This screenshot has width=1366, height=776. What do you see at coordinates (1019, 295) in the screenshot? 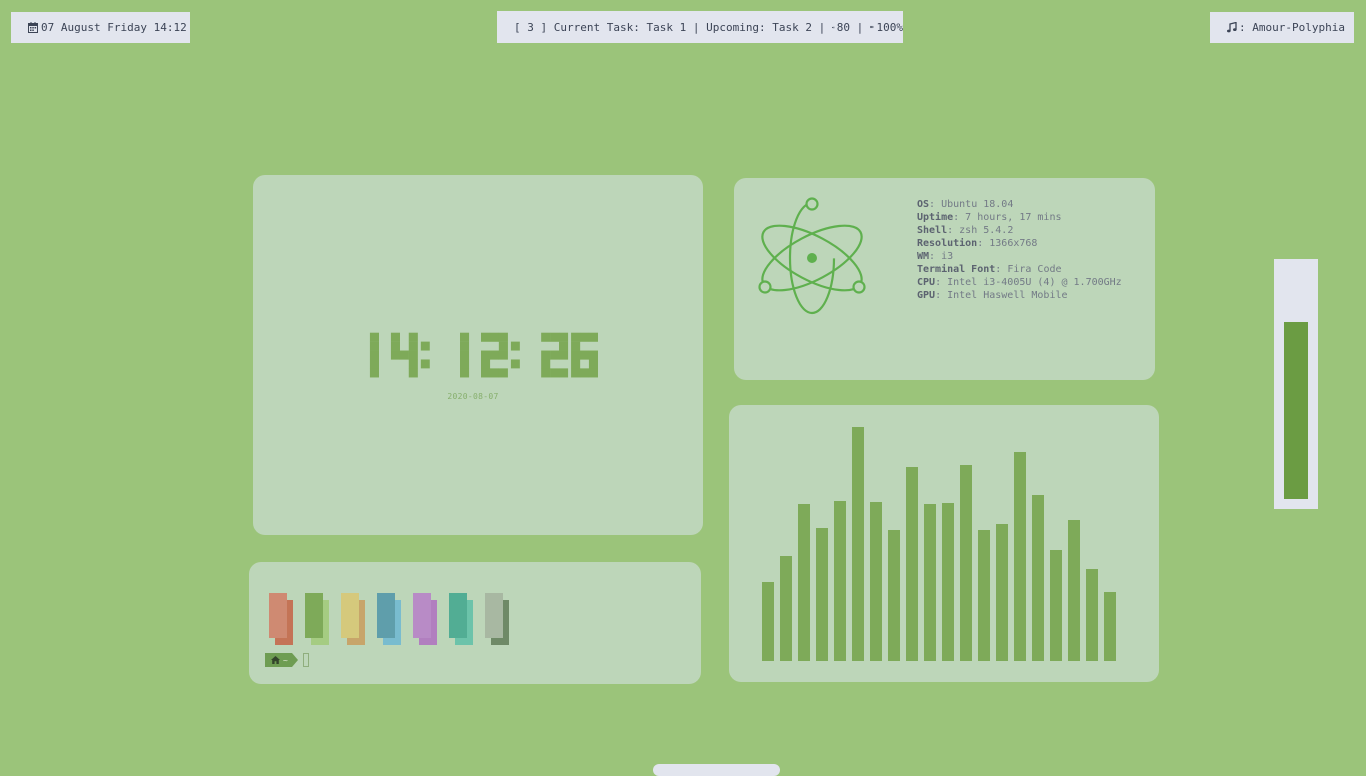
I see `sysinfo-item: GPU: Intel Haswell Mobile` at bounding box center [1019, 295].